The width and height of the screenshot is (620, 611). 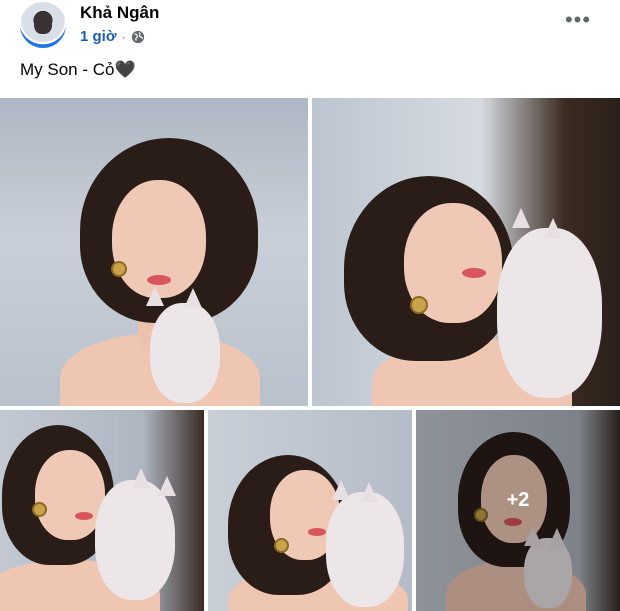 What do you see at coordinates (78, 69) in the screenshot?
I see `post-caption: My Son - Cỏ🖤` at bounding box center [78, 69].